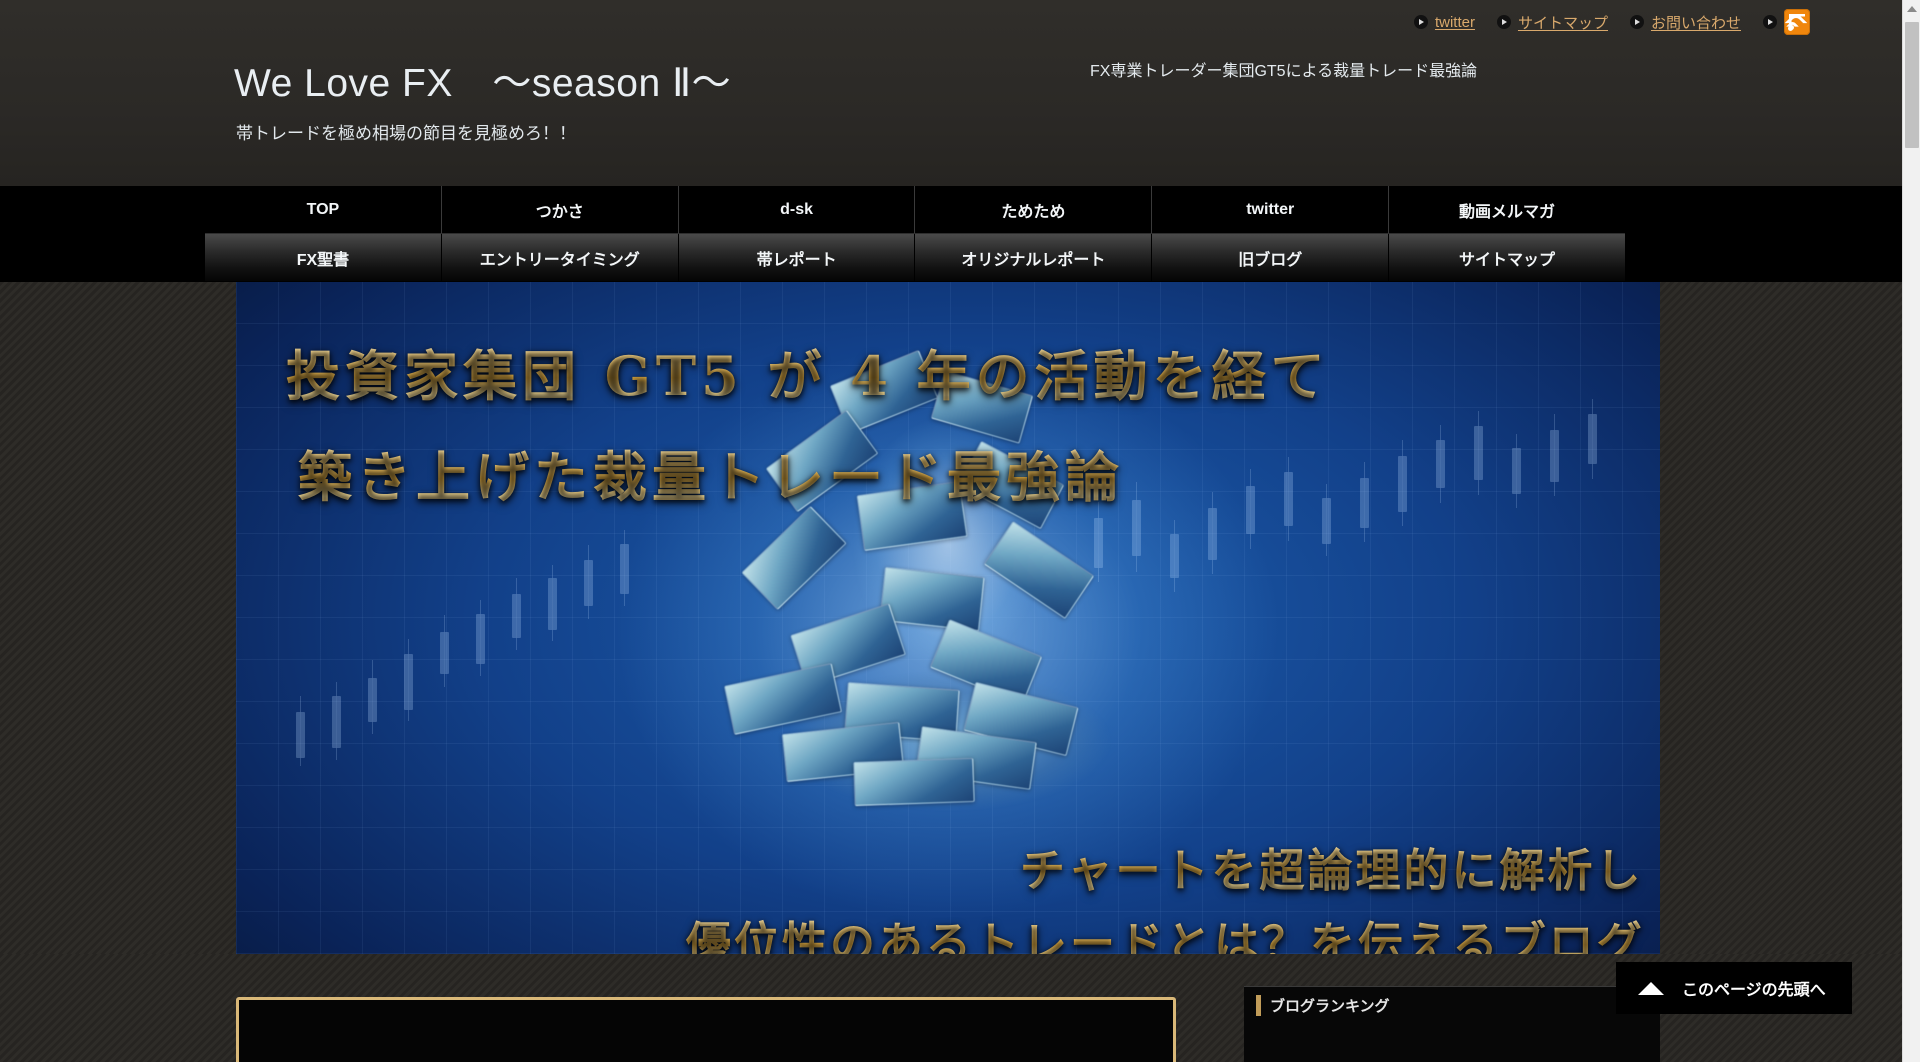  I want to click on hero-subline-1: チャートを超論理的に解析し, so click(1332, 866).